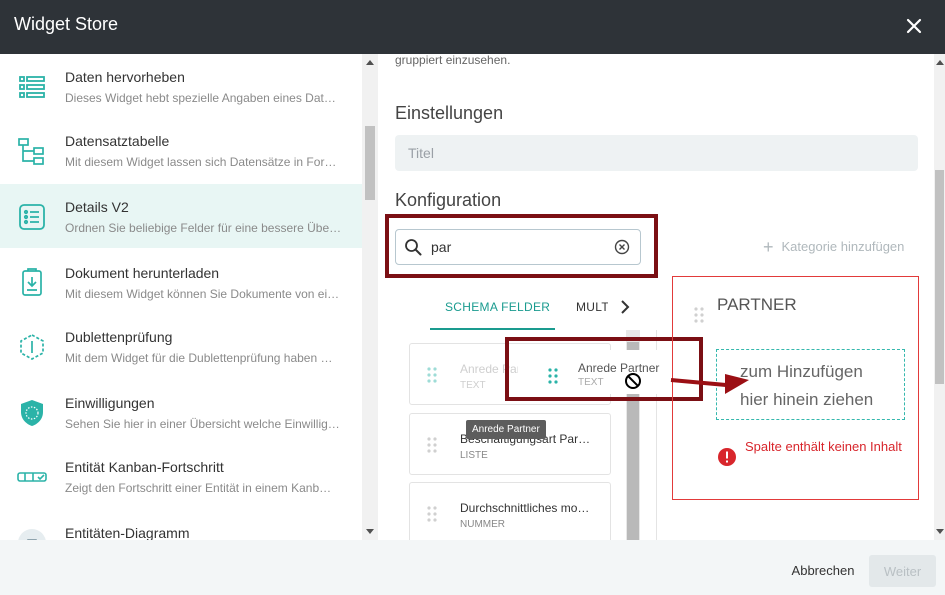 The image size is (945, 595). What do you see at coordinates (449, 113) in the screenshot?
I see `settings-heading: Einstellungen` at bounding box center [449, 113].